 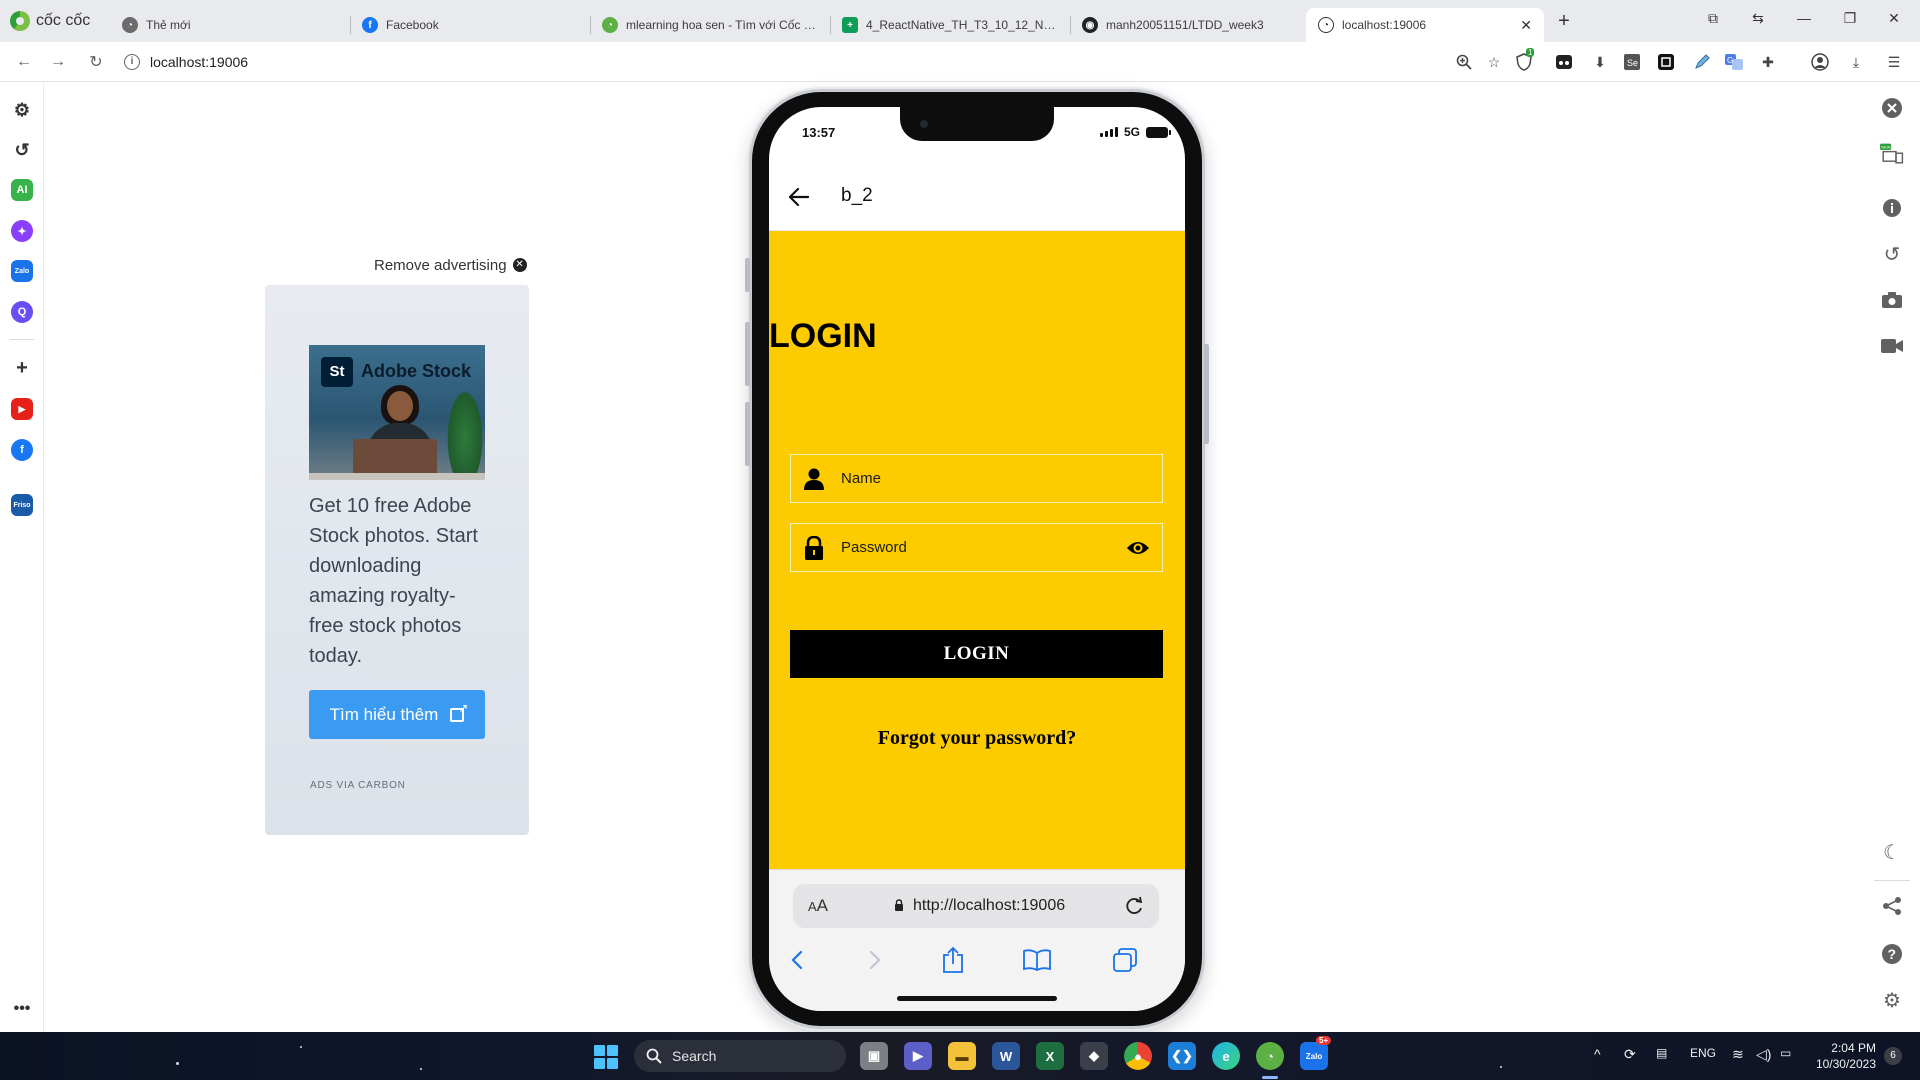 What do you see at coordinates (22, 271) in the screenshot?
I see `zalo-icon: Zalo` at bounding box center [22, 271].